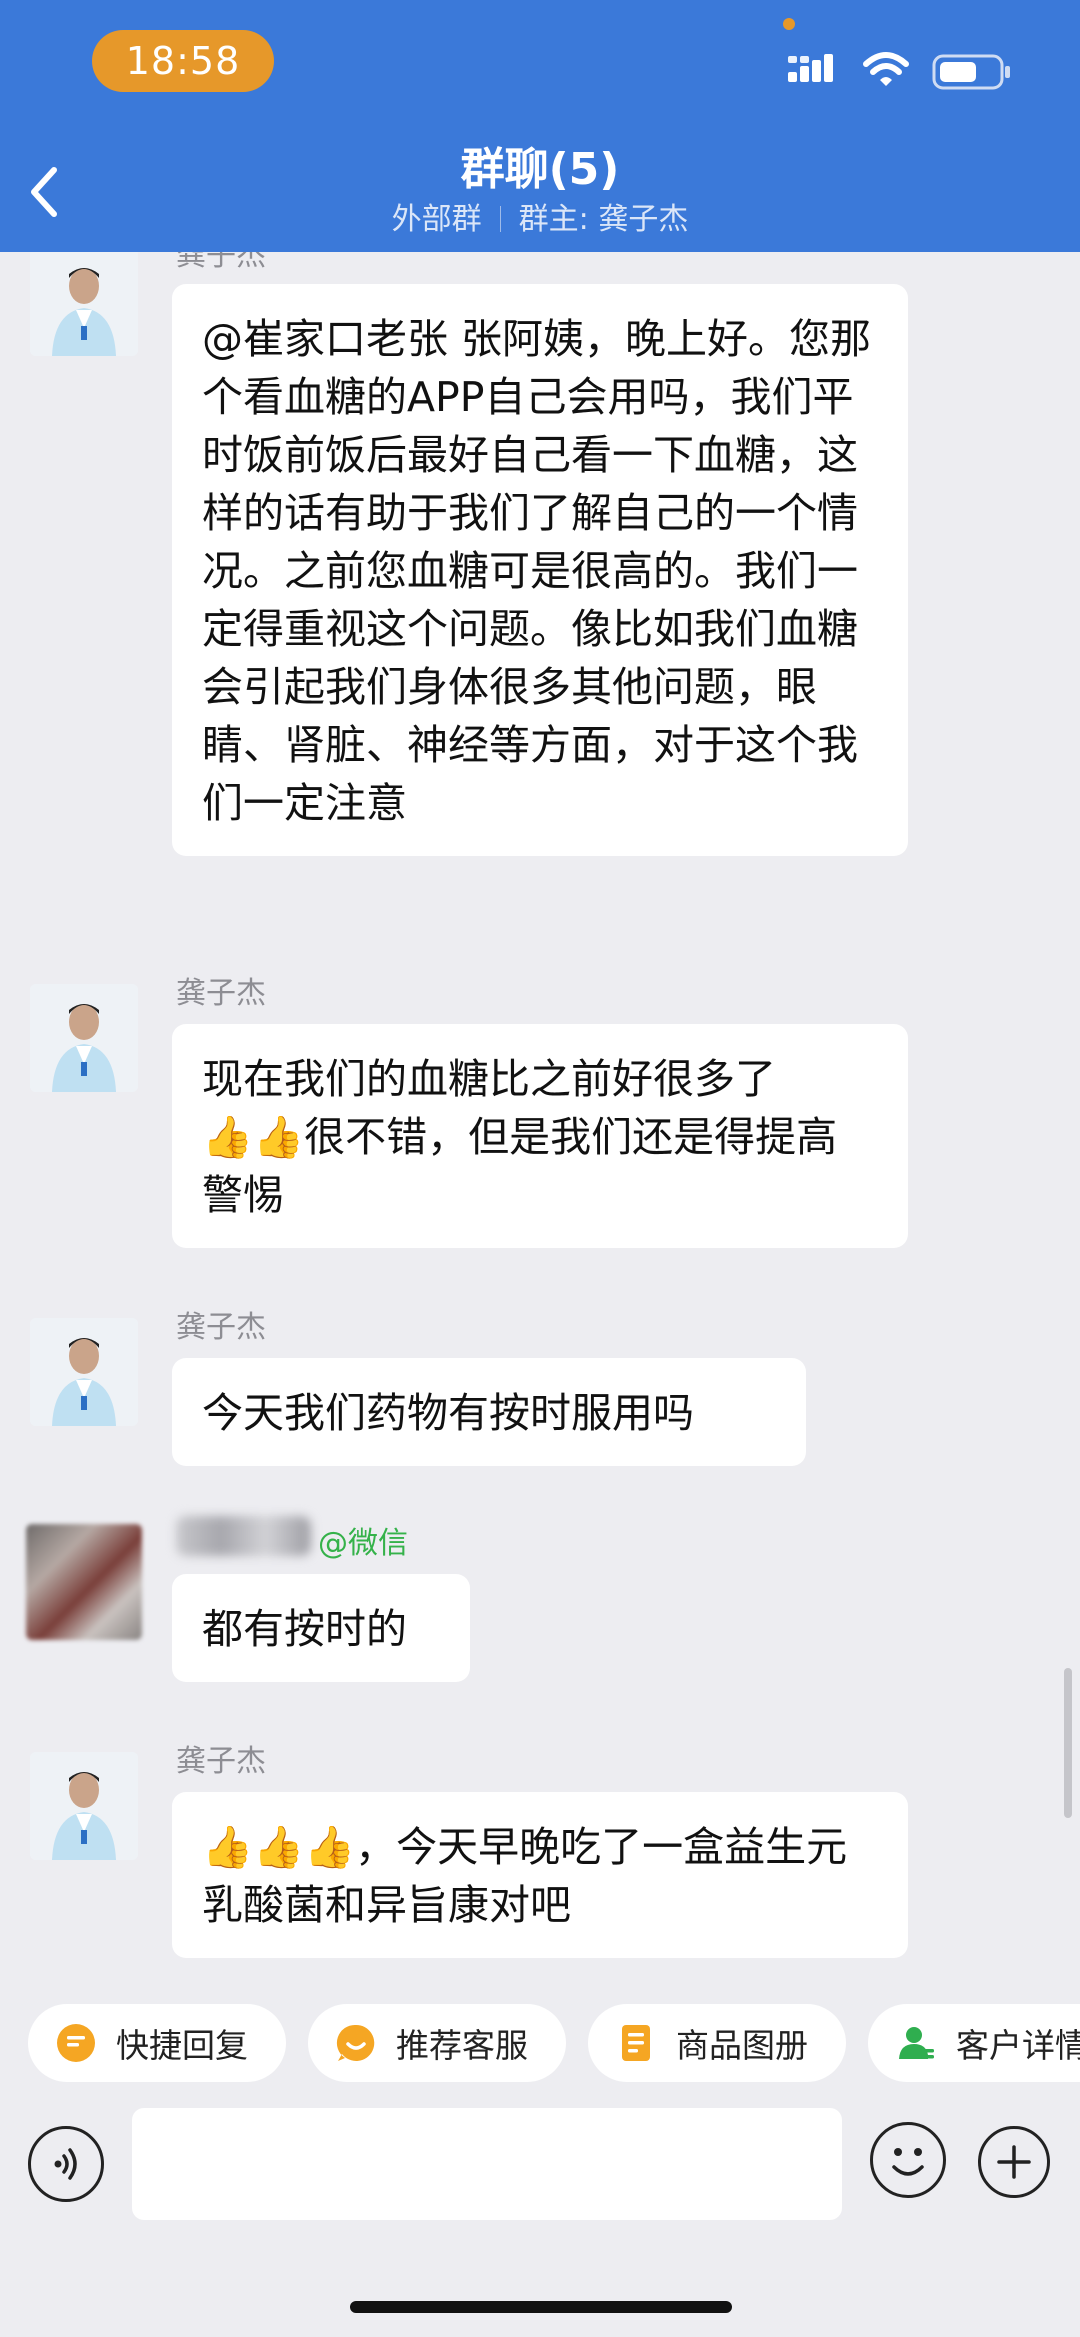  What do you see at coordinates (540, 170) in the screenshot?
I see `chat-title: 群聊(5)` at bounding box center [540, 170].